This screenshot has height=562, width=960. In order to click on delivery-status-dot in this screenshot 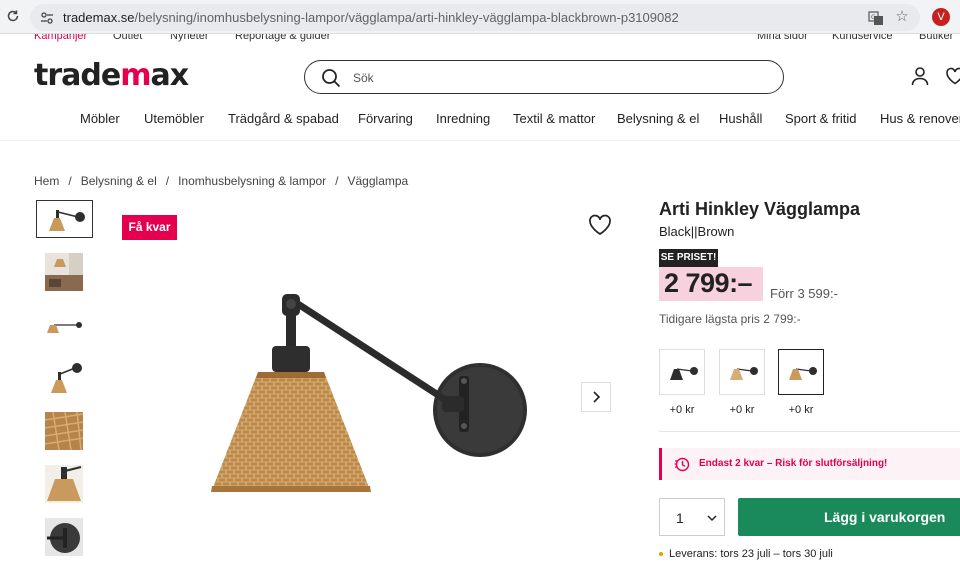, I will do `click(661, 554)`.